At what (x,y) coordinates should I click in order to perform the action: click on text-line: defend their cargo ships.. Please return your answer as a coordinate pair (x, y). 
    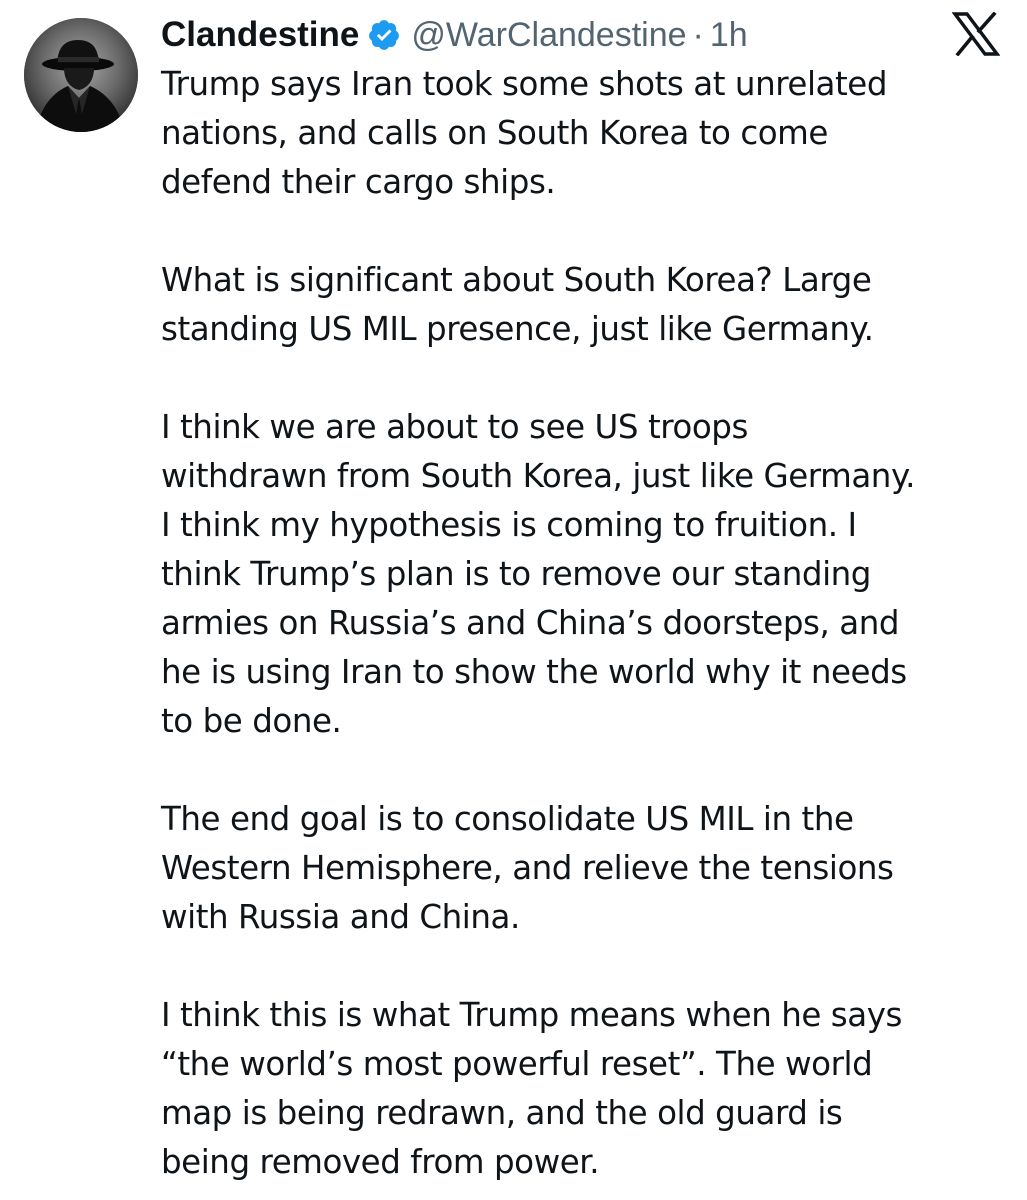
    Looking at the image, I should click on (358, 182).